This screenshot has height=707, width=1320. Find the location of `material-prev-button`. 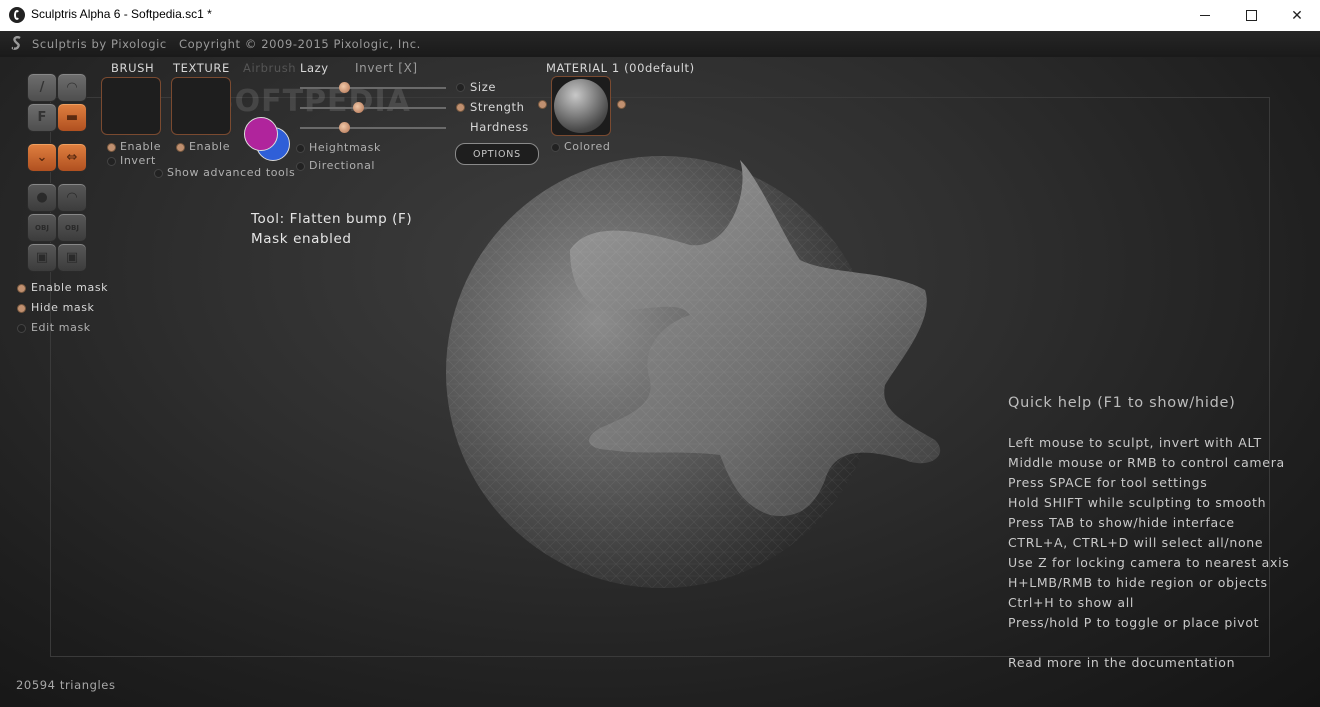

material-prev-button is located at coordinates (542, 104).